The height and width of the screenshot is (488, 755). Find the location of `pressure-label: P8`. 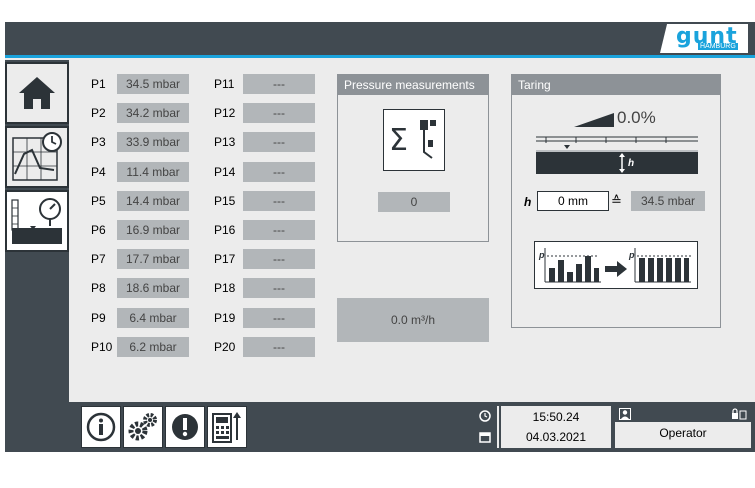

pressure-label: P8 is located at coordinates (98, 288).